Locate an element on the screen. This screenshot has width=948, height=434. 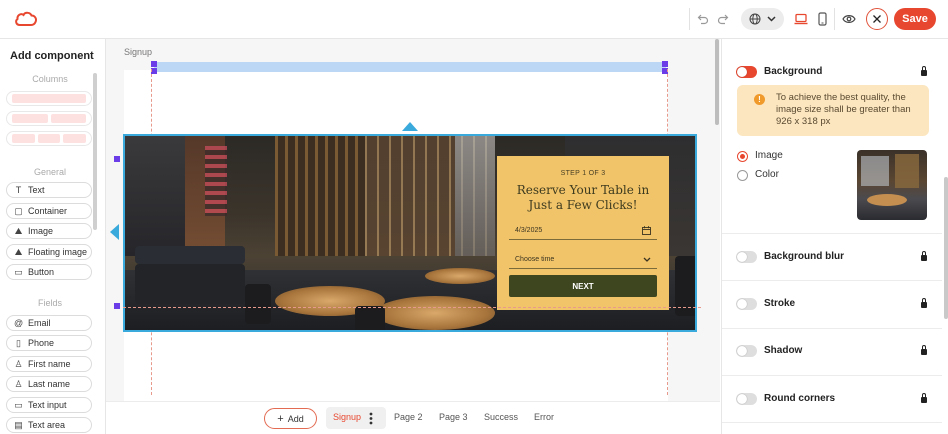
photo-slats is located at coordinates (320, 196).